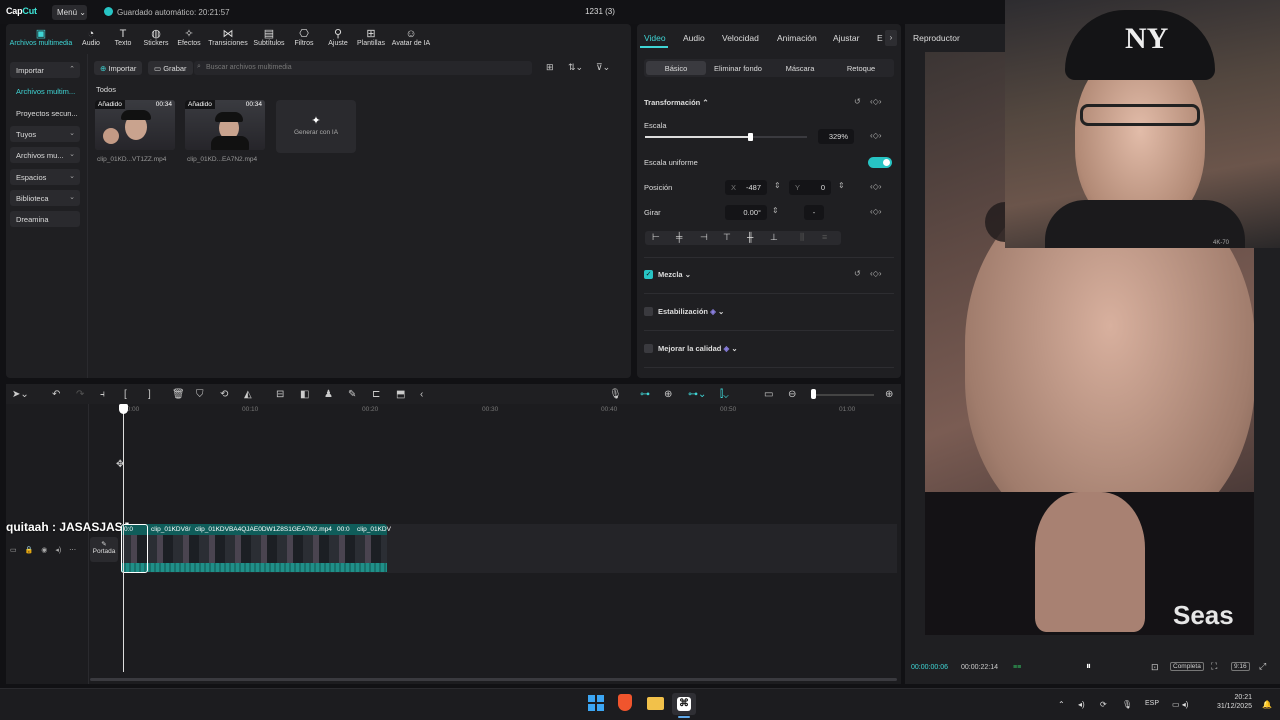 This screenshot has width=1280, height=720. I want to click on capcut-taskbar-button: ⌘, so click(684, 704).